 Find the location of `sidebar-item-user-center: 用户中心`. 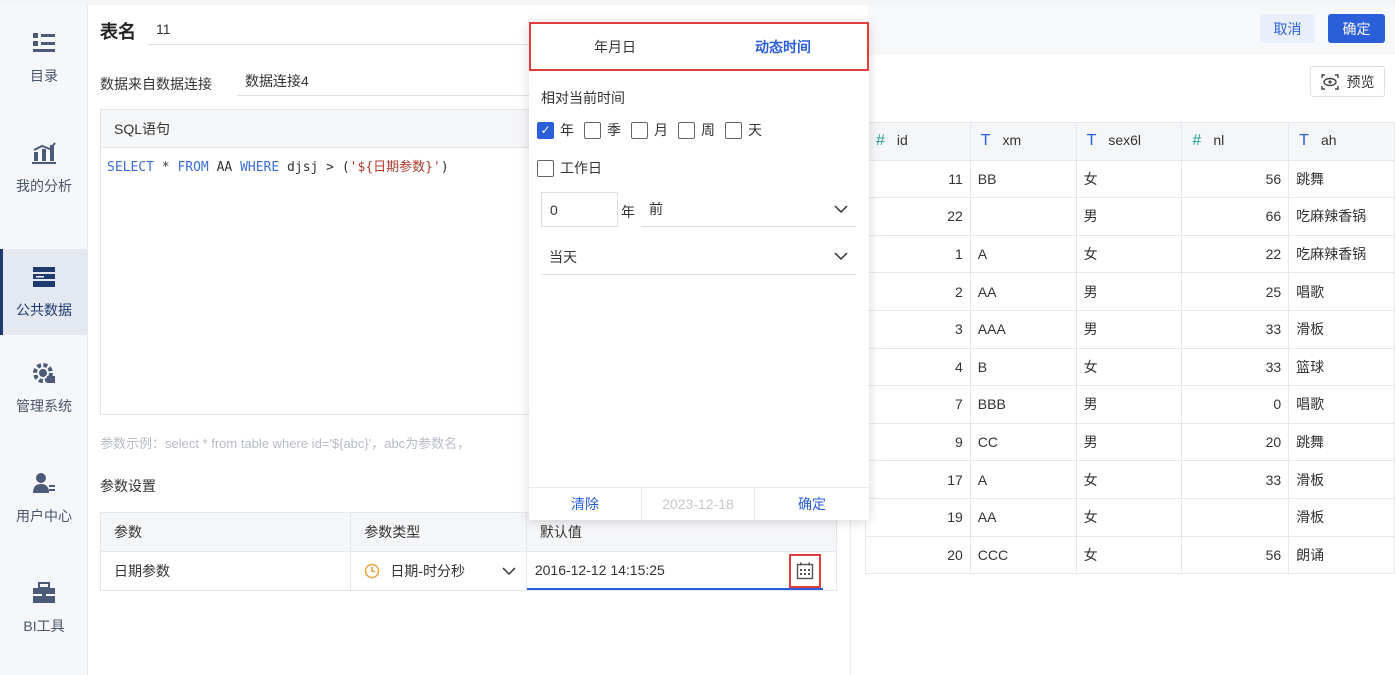

sidebar-item-user-center: 用户中心 is located at coordinates (44, 498).